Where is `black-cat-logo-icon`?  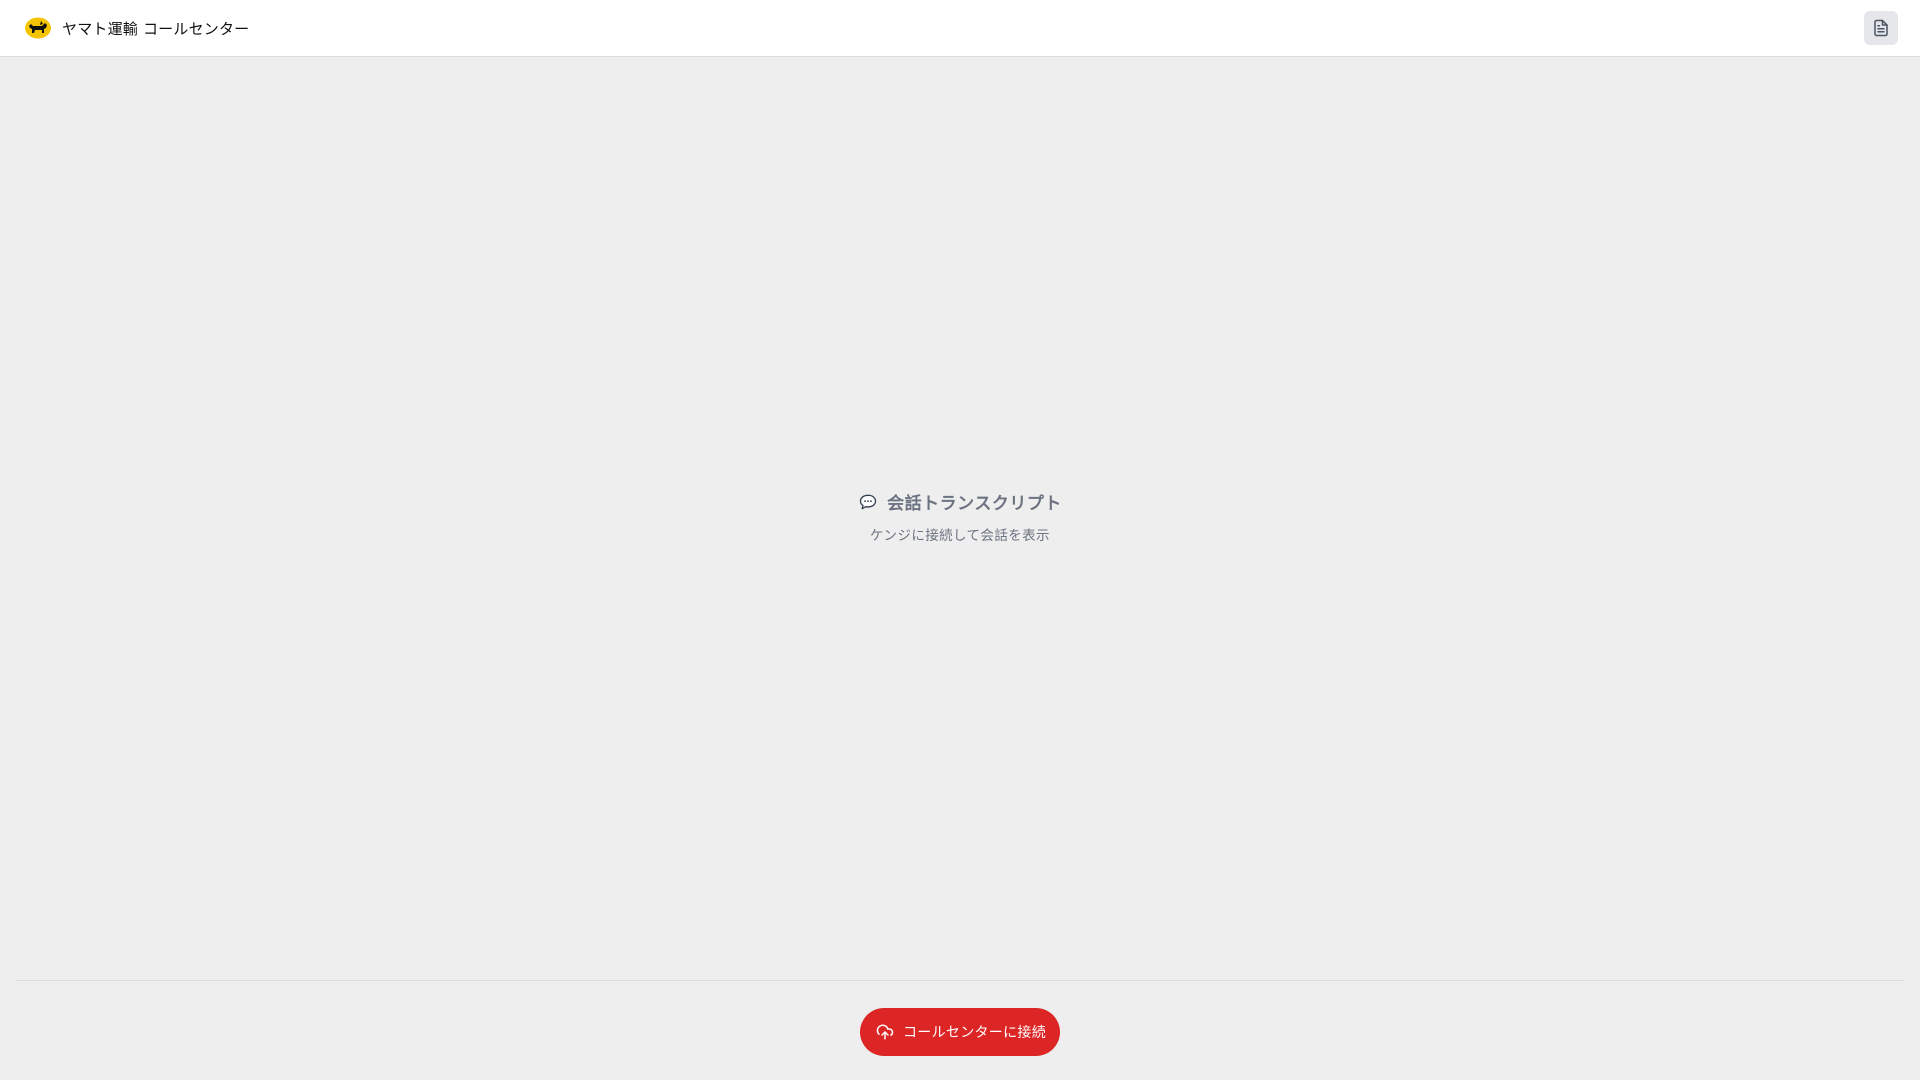
black-cat-logo-icon is located at coordinates (38, 28).